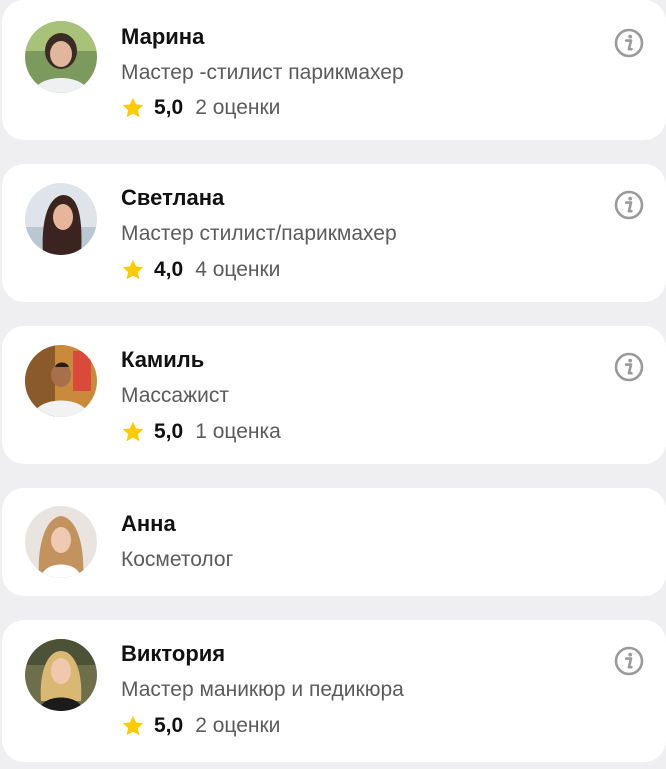 This screenshot has height=769, width=666. I want to click on specialist-role: Мастер -стилист парикмахер, so click(262, 72).